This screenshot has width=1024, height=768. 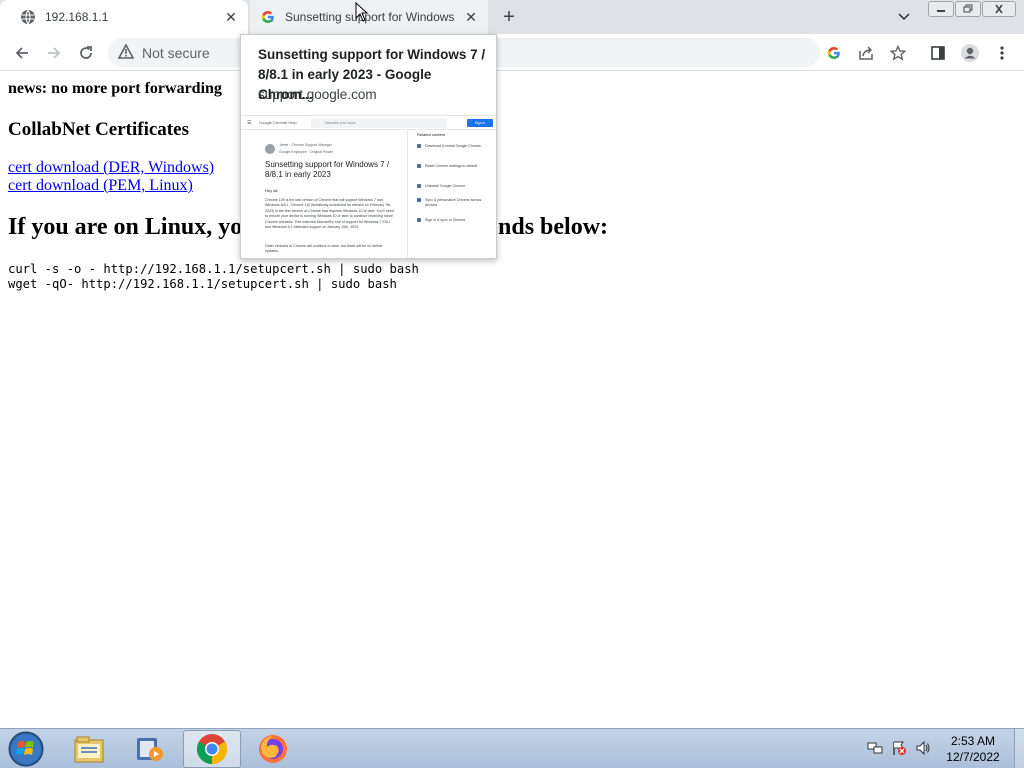 What do you see at coordinates (212, 749) in the screenshot?
I see `google-chrome-icon` at bounding box center [212, 749].